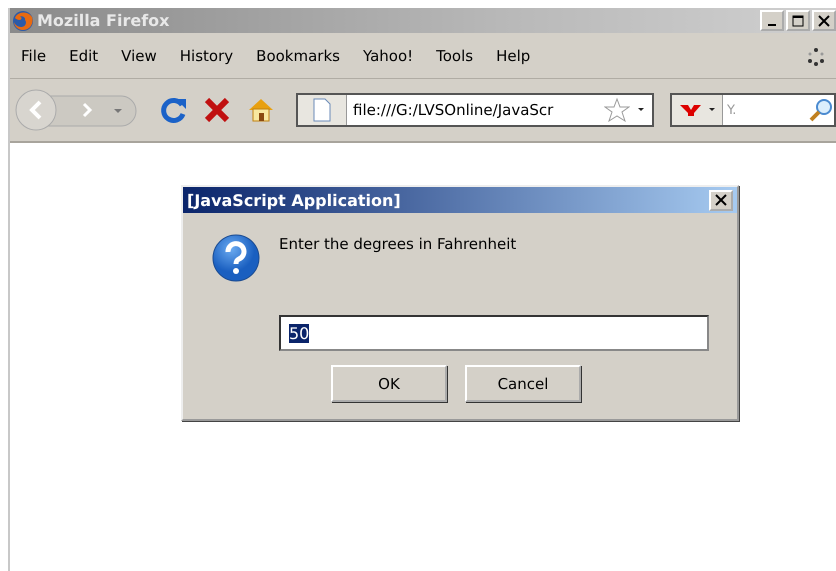 The width and height of the screenshot is (836, 571). I want to click on dialog-title: [JavaScript Application], so click(294, 200).